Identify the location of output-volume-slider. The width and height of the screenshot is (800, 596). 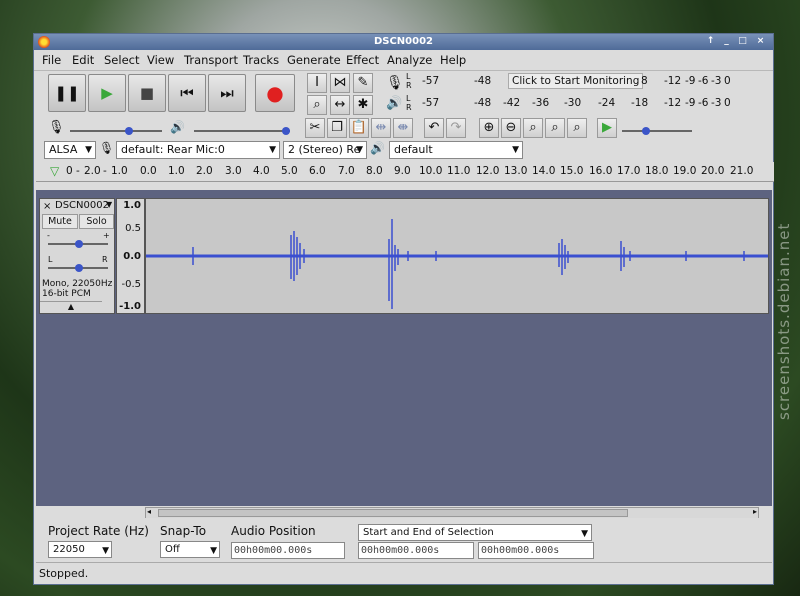
(242, 131).